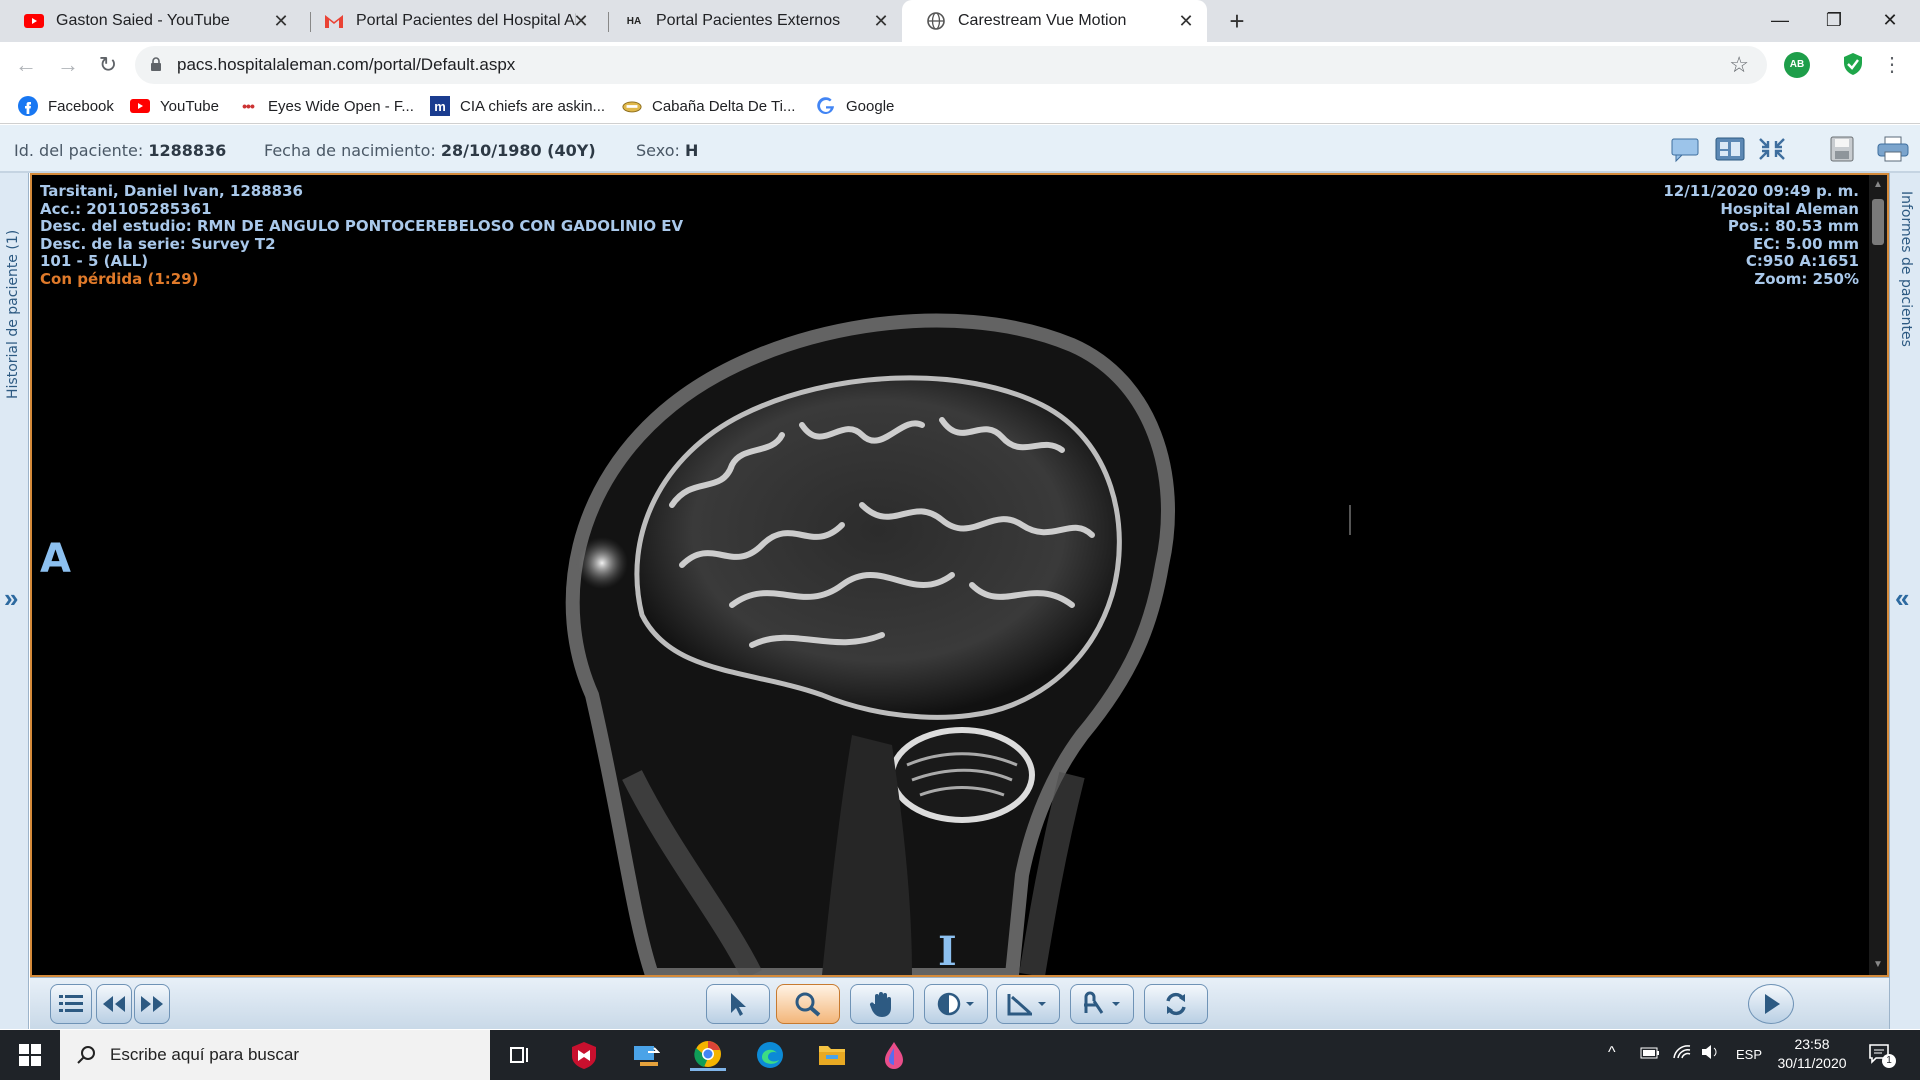 The width and height of the screenshot is (1920, 1080). What do you see at coordinates (1834, 21) in the screenshot?
I see `restore-button: ❐` at bounding box center [1834, 21].